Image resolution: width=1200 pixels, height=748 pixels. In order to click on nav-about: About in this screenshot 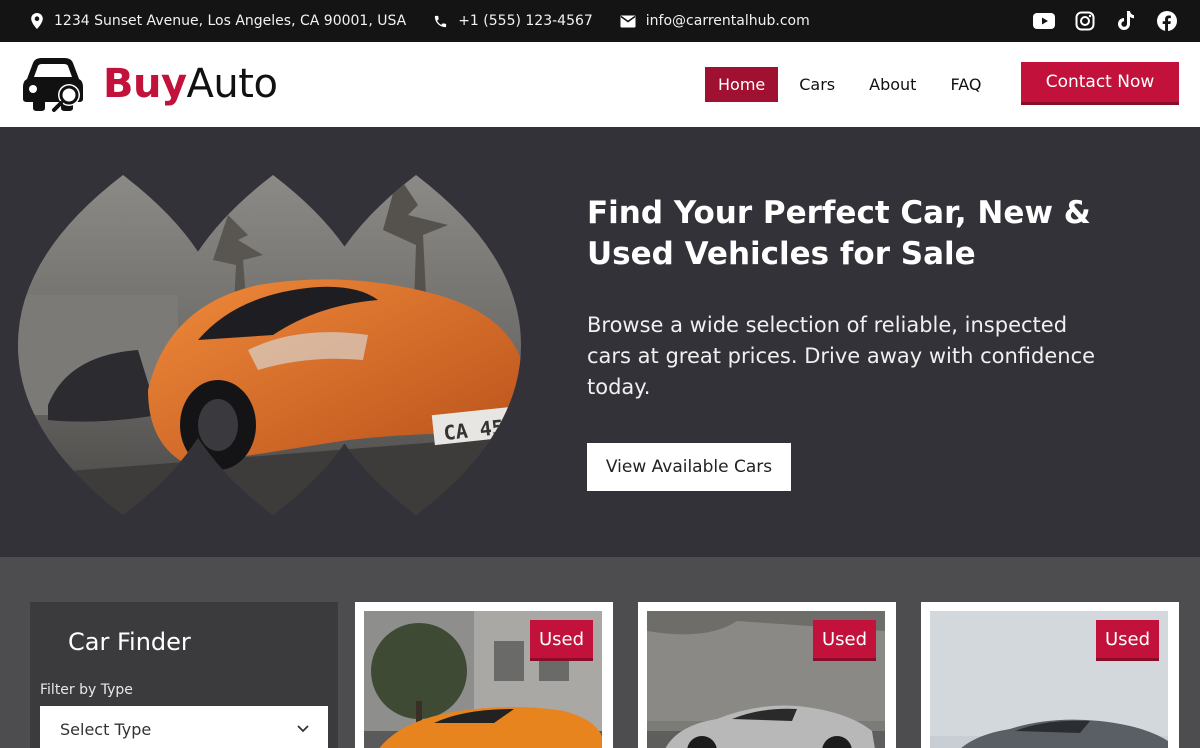, I will do `click(892, 84)`.